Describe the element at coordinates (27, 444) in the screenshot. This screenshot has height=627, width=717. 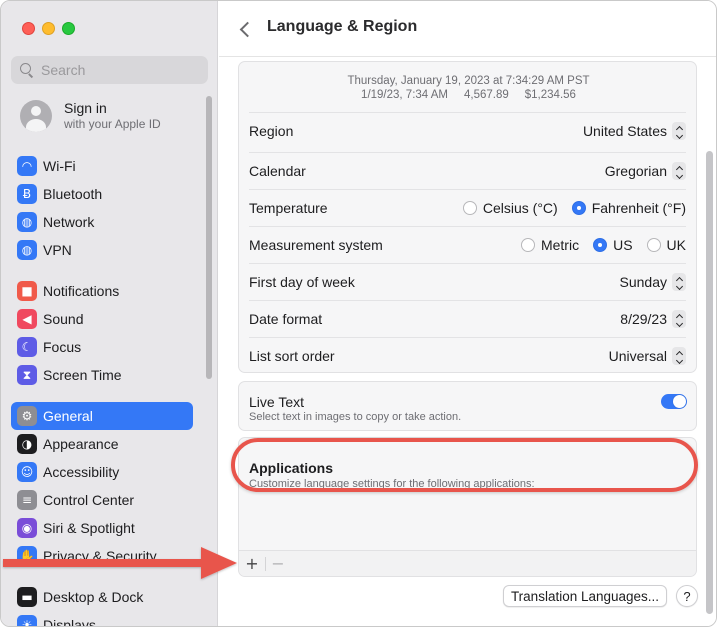
I see `appearance-icon: ◑` at that location.